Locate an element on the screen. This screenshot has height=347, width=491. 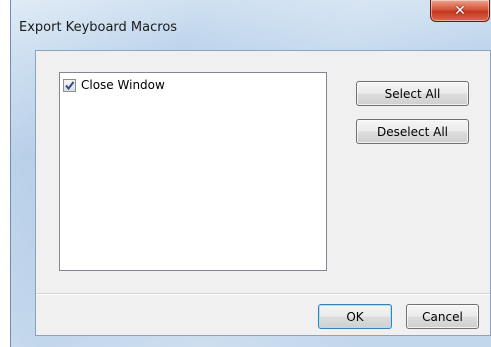
window-title: Export Keyboard Macros is located at coordinates (98, 27).